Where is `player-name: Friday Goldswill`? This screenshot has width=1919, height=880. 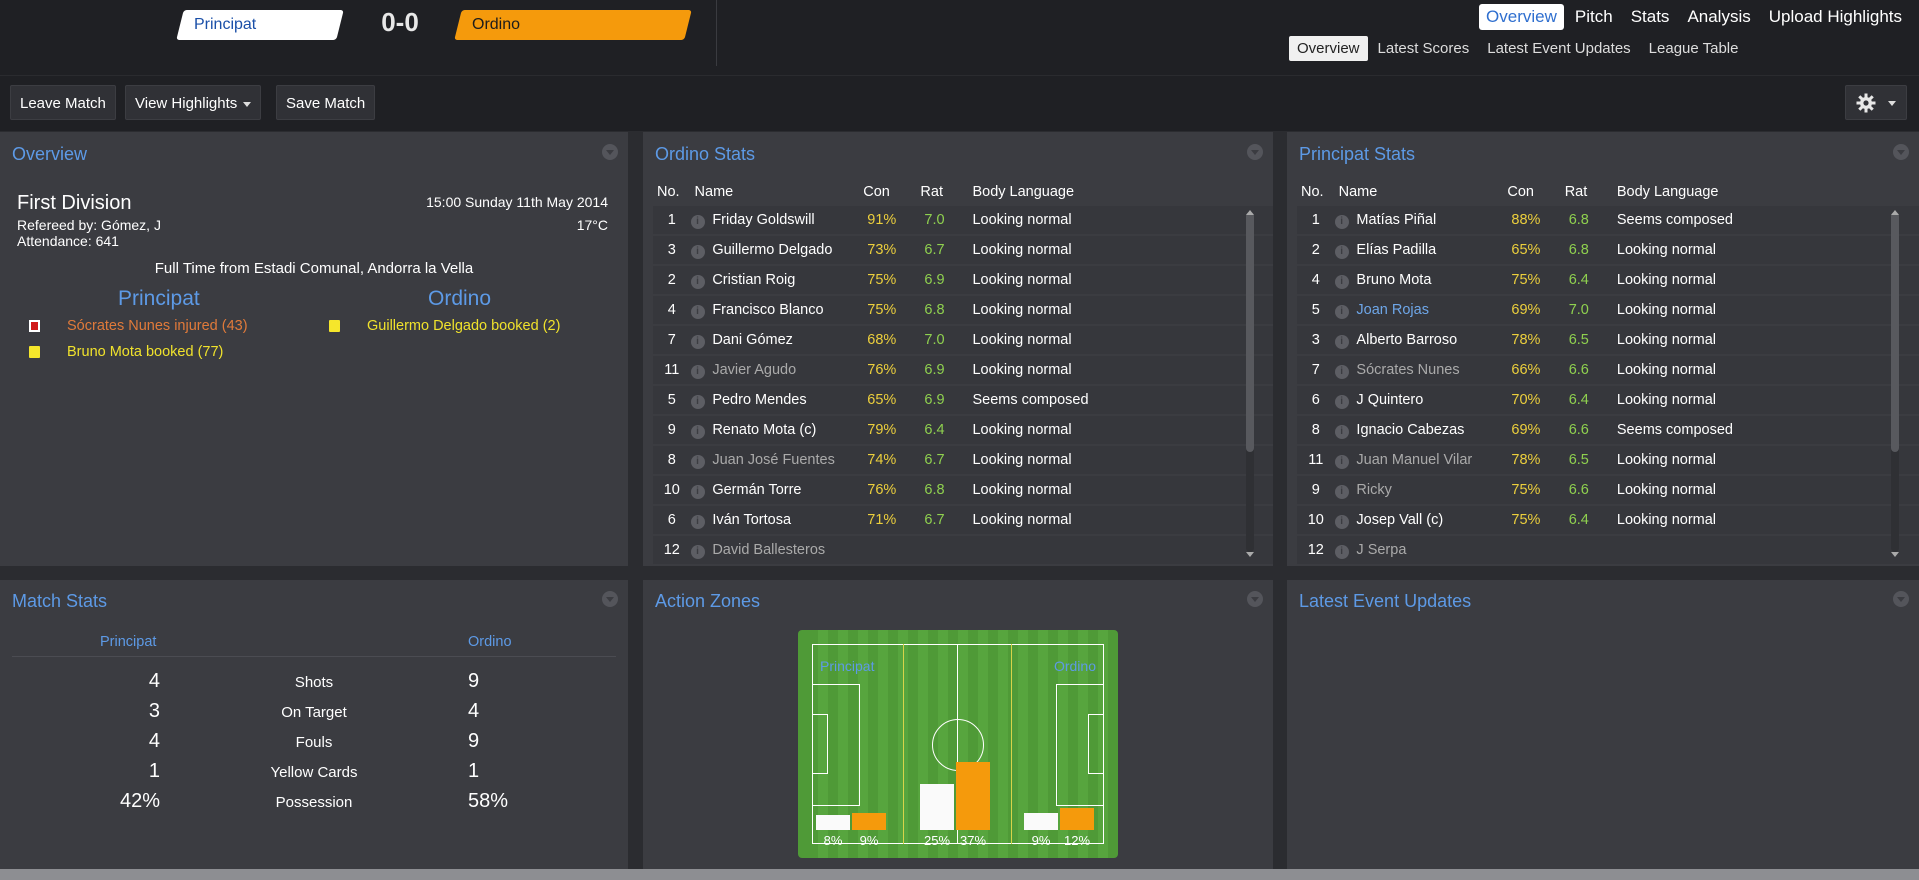 player-name: Friday Goldswill is located at coordinates (785, 220).